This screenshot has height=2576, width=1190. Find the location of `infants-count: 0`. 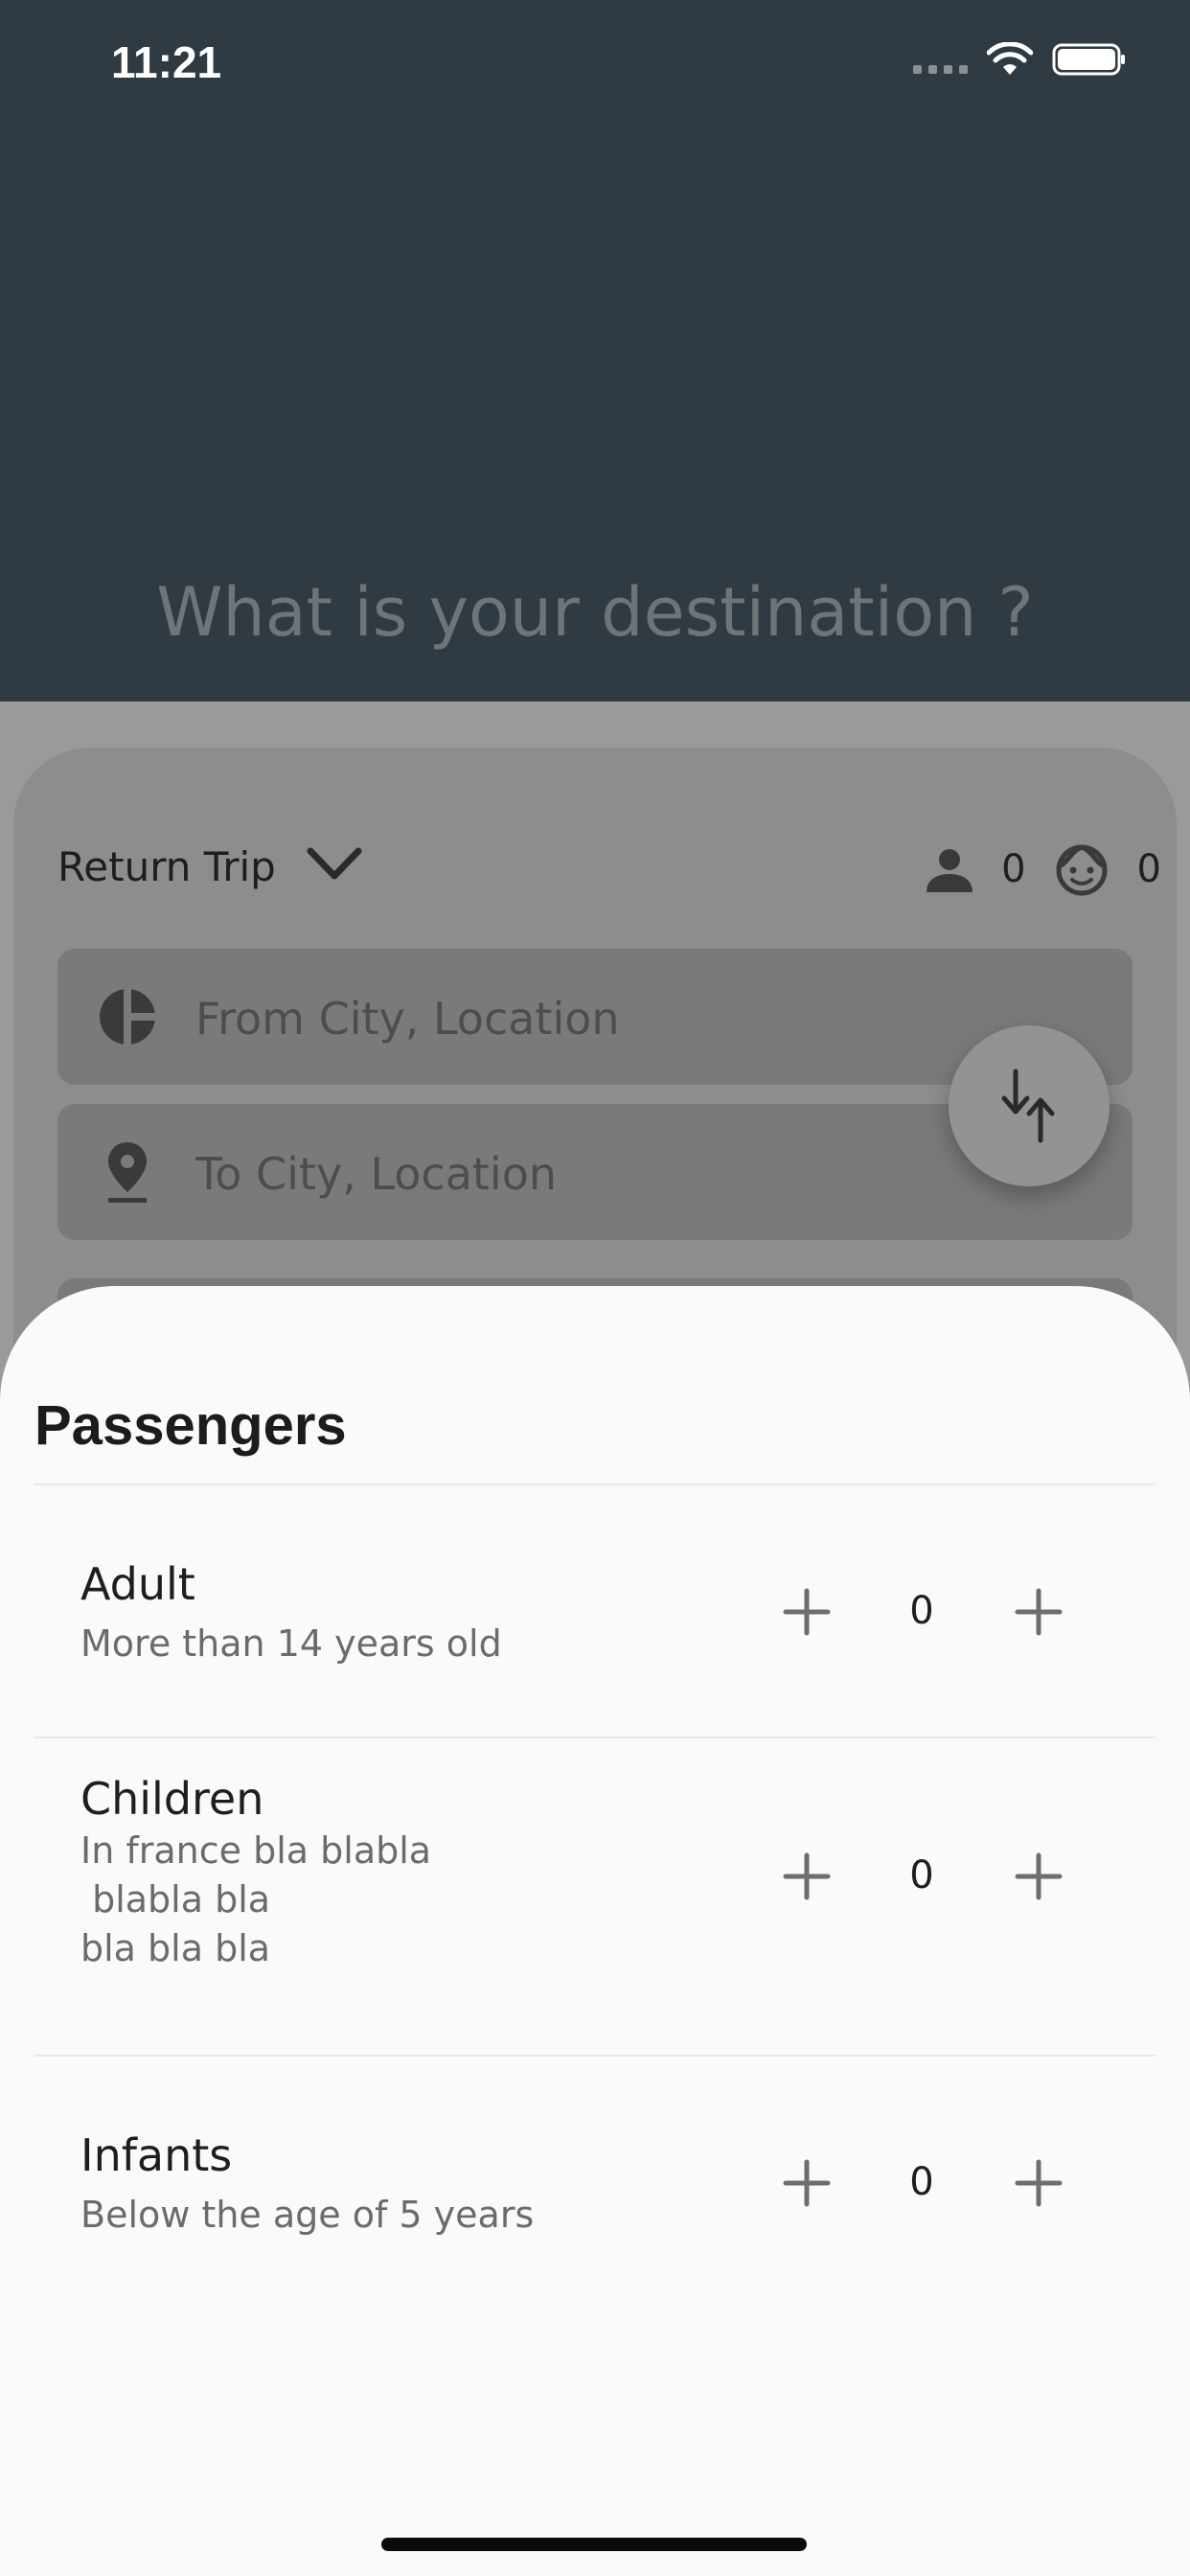

infants-count: 0 is located at coordinates (921, 2182).